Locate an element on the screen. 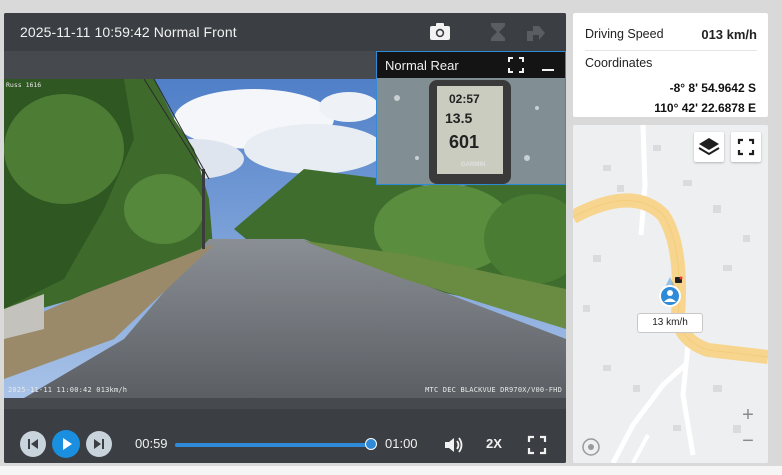 This screenshot has height=475, width=782. gps-speed: 13.5 is located at coordinates (459, 118).